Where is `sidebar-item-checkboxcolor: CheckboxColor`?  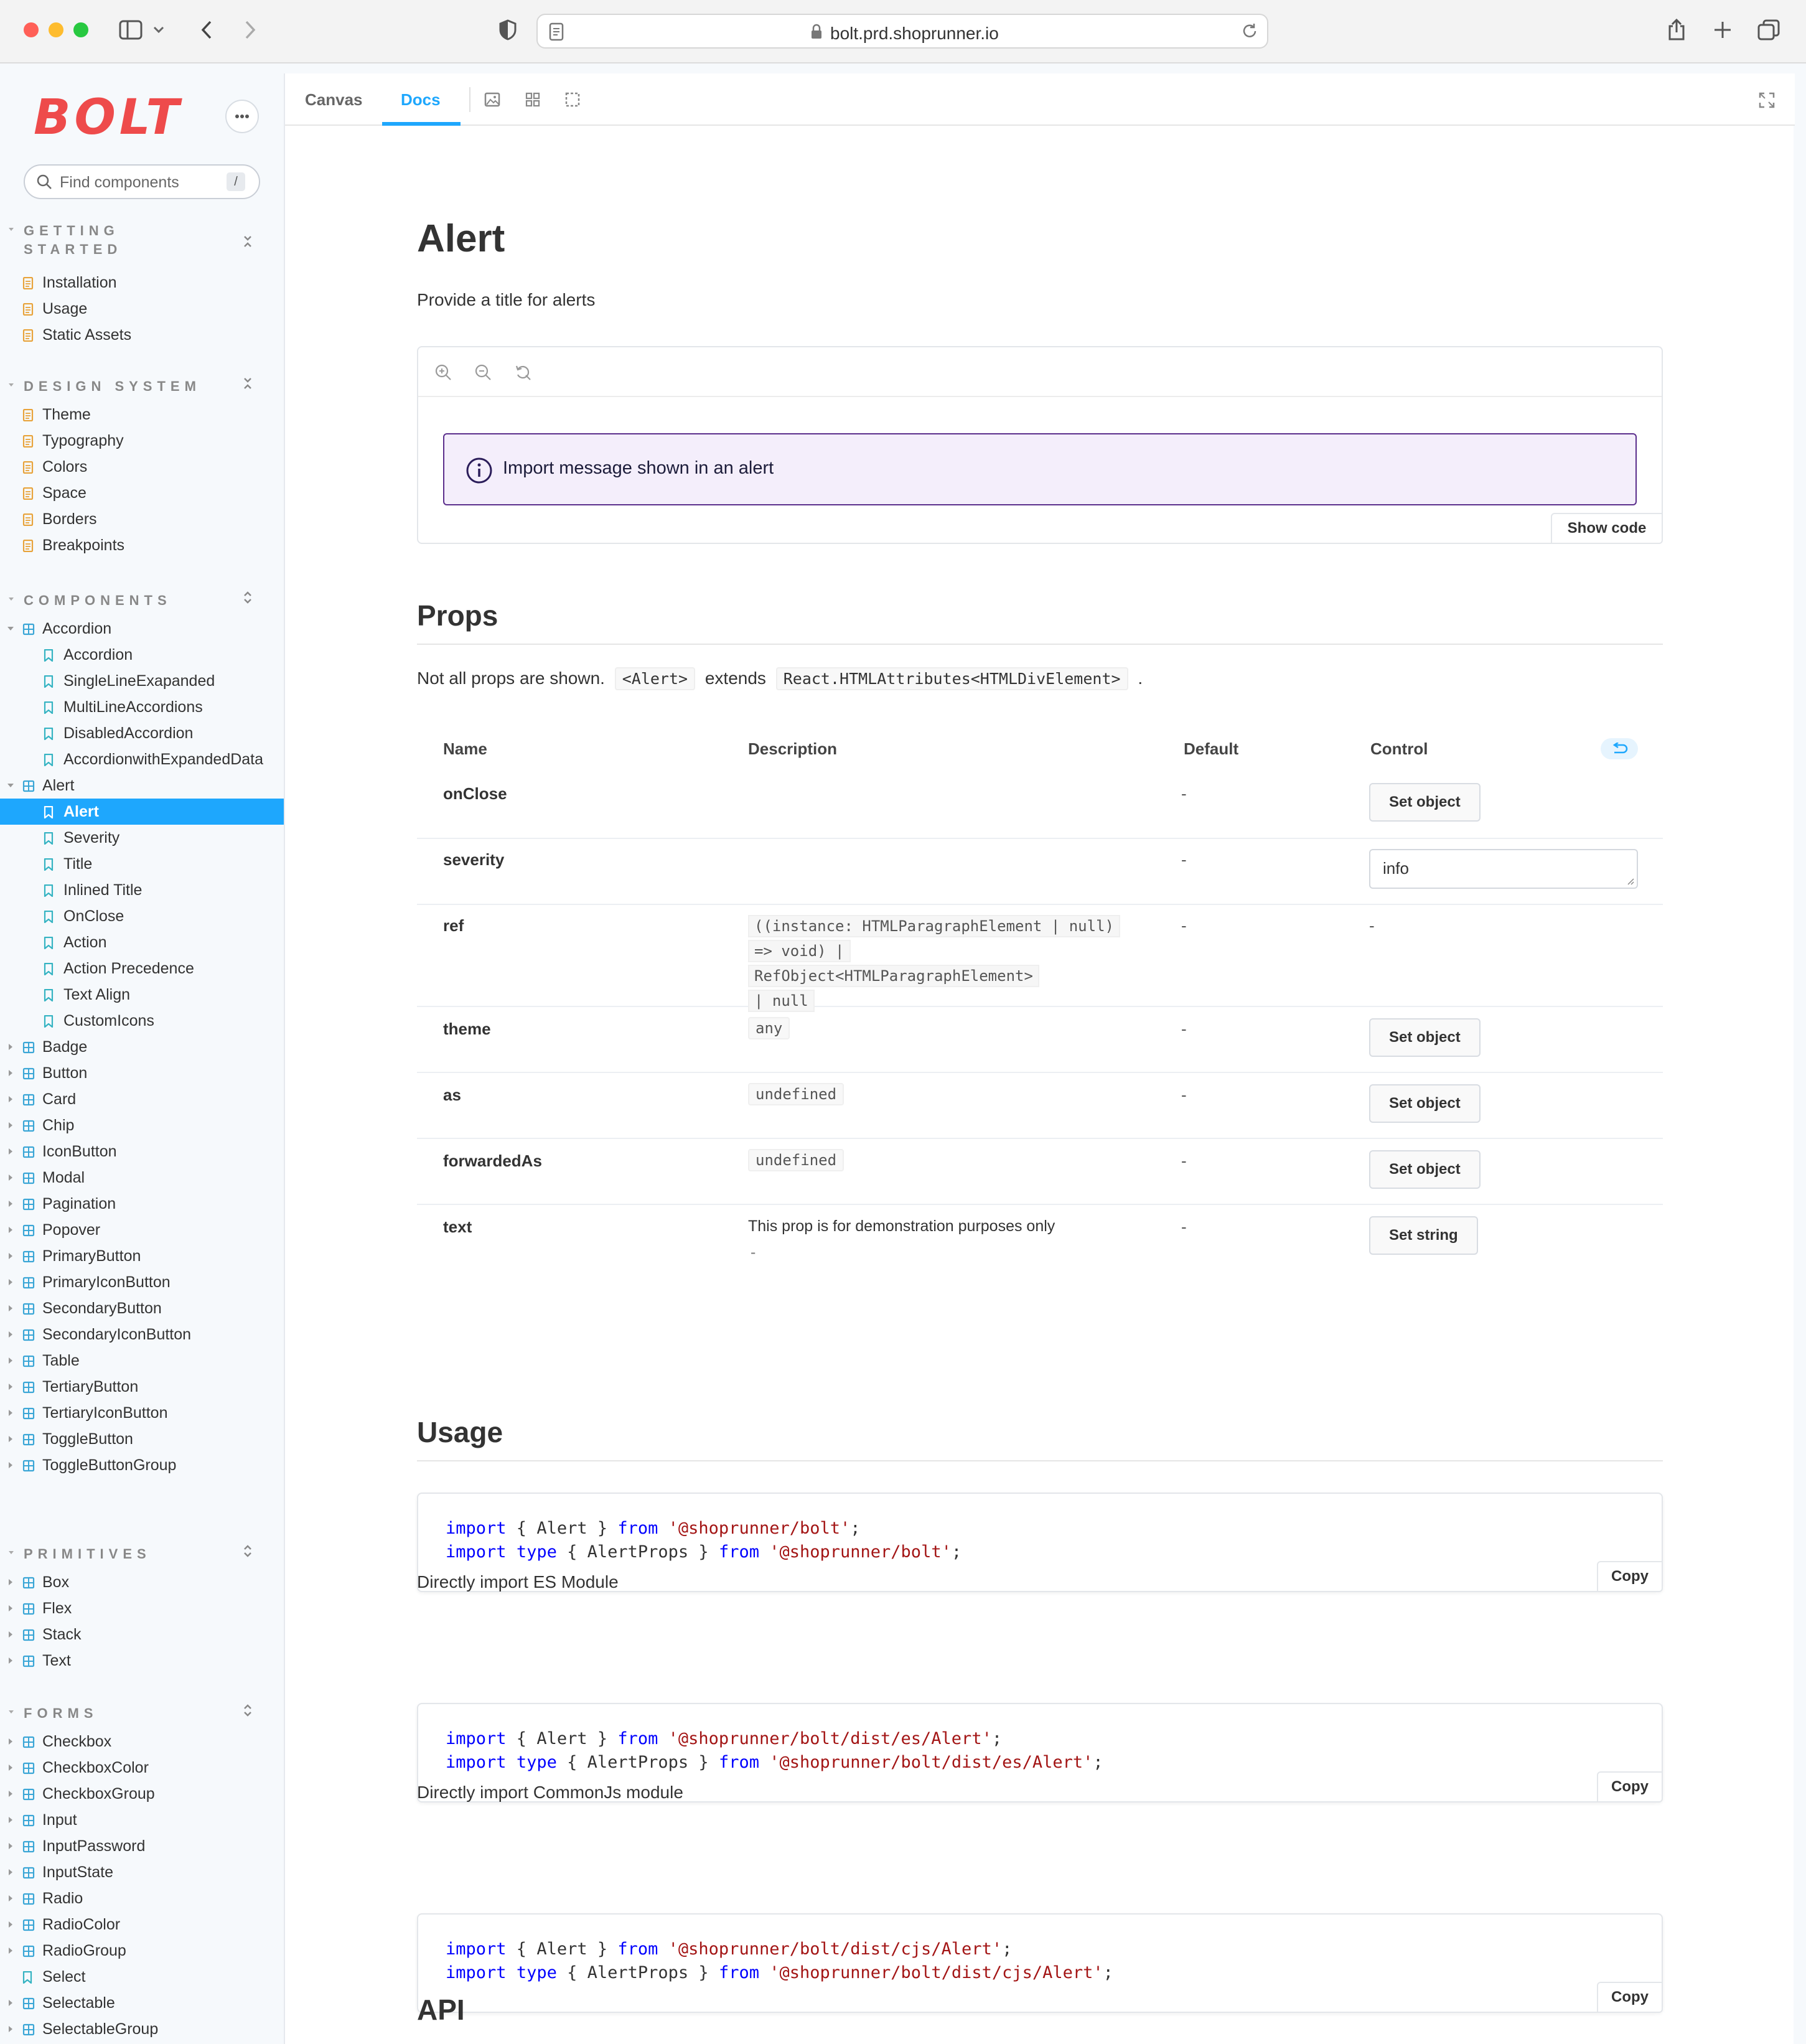
sidebar-item-checkboxcolor: CheckboxColor is located at coordinates (142, 1768).